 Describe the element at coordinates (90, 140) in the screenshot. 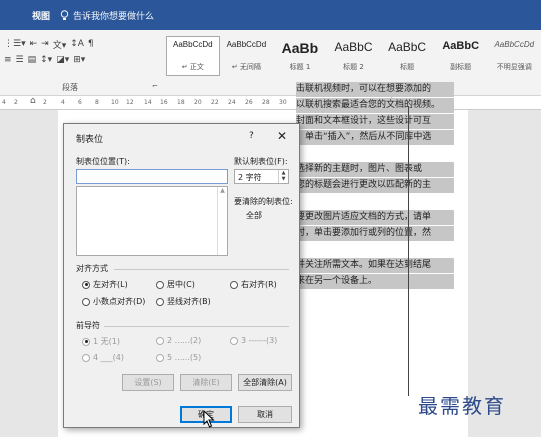

I see `dialog-title: 制表位` at that location.